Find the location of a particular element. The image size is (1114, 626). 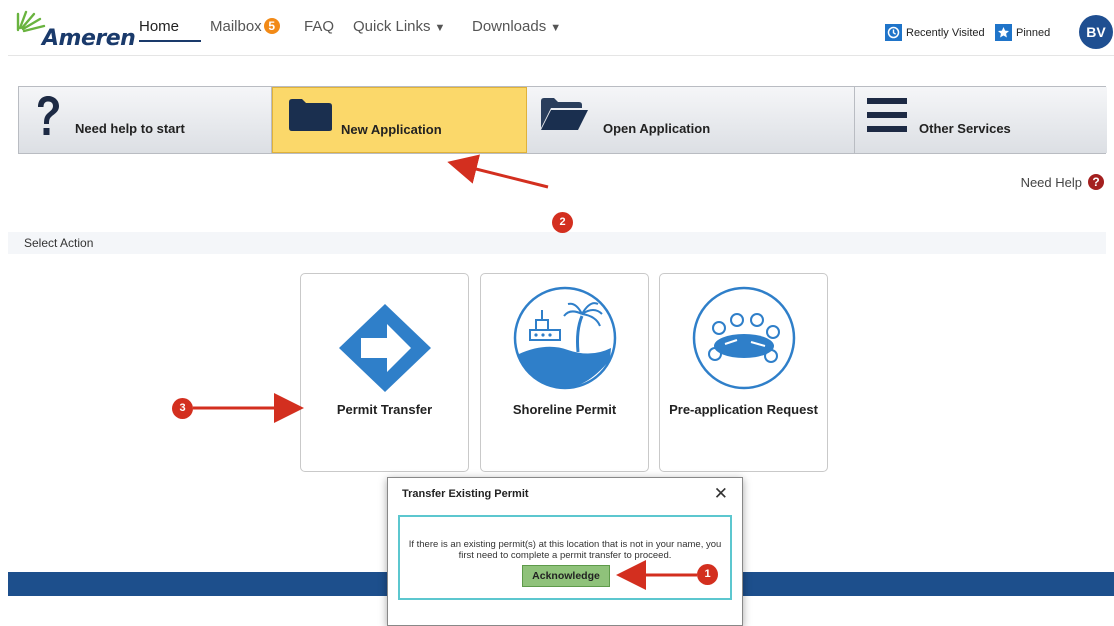

pinned-label: Pinned is located at coordinates (1033, 32).